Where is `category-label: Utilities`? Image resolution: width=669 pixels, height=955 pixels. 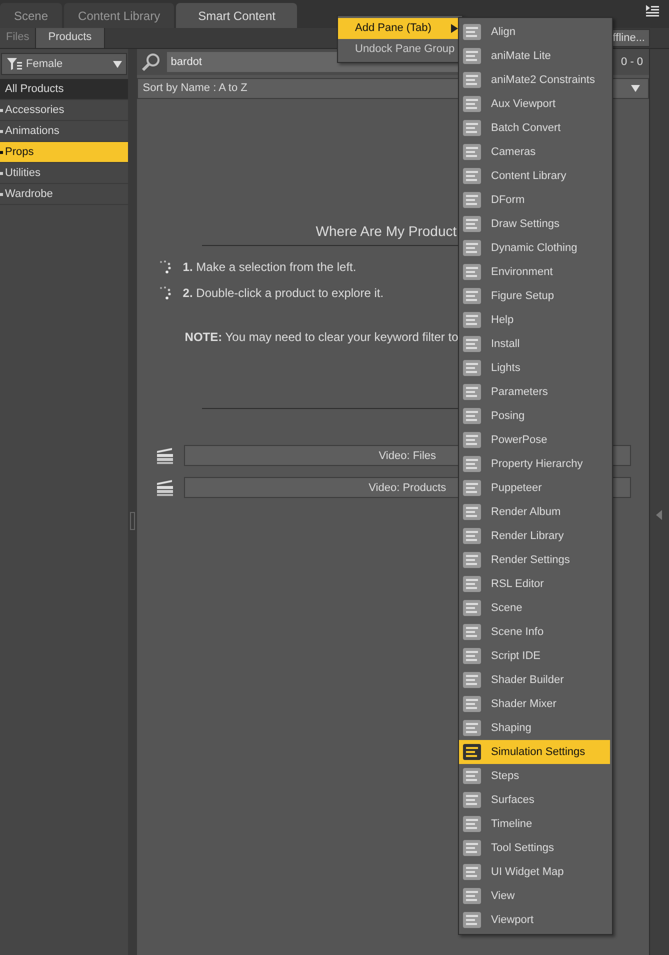
category-label: Utilities is located at coordinates (22, 173).